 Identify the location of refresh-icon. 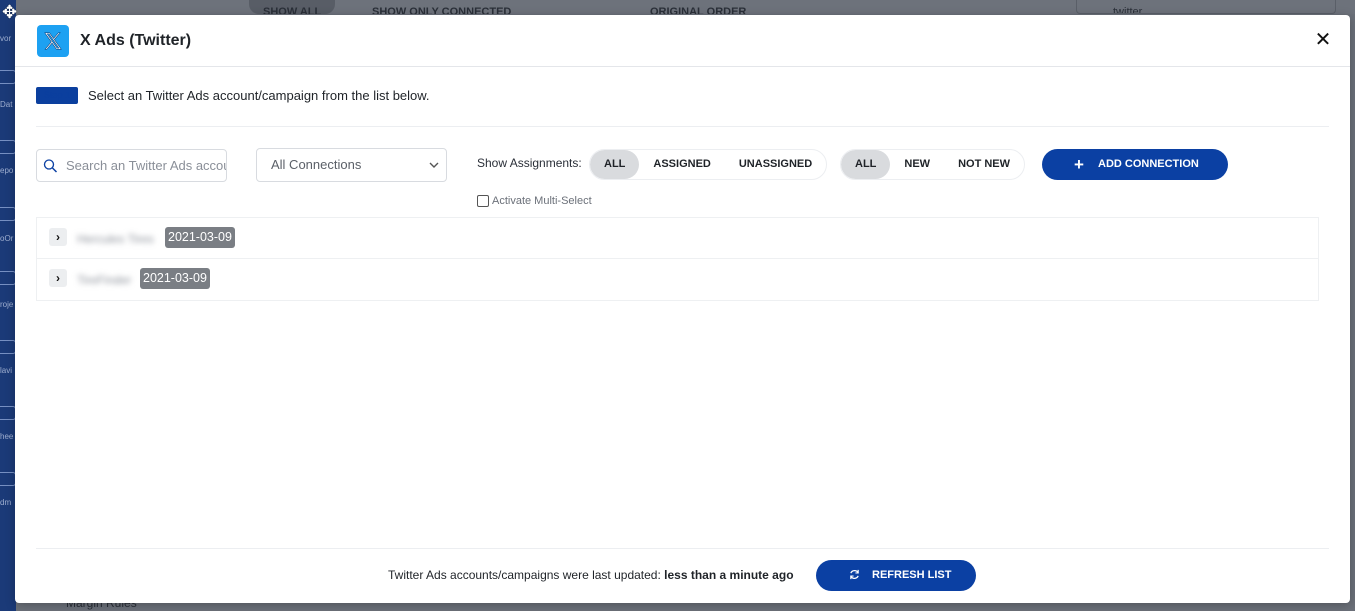
(854, 575).